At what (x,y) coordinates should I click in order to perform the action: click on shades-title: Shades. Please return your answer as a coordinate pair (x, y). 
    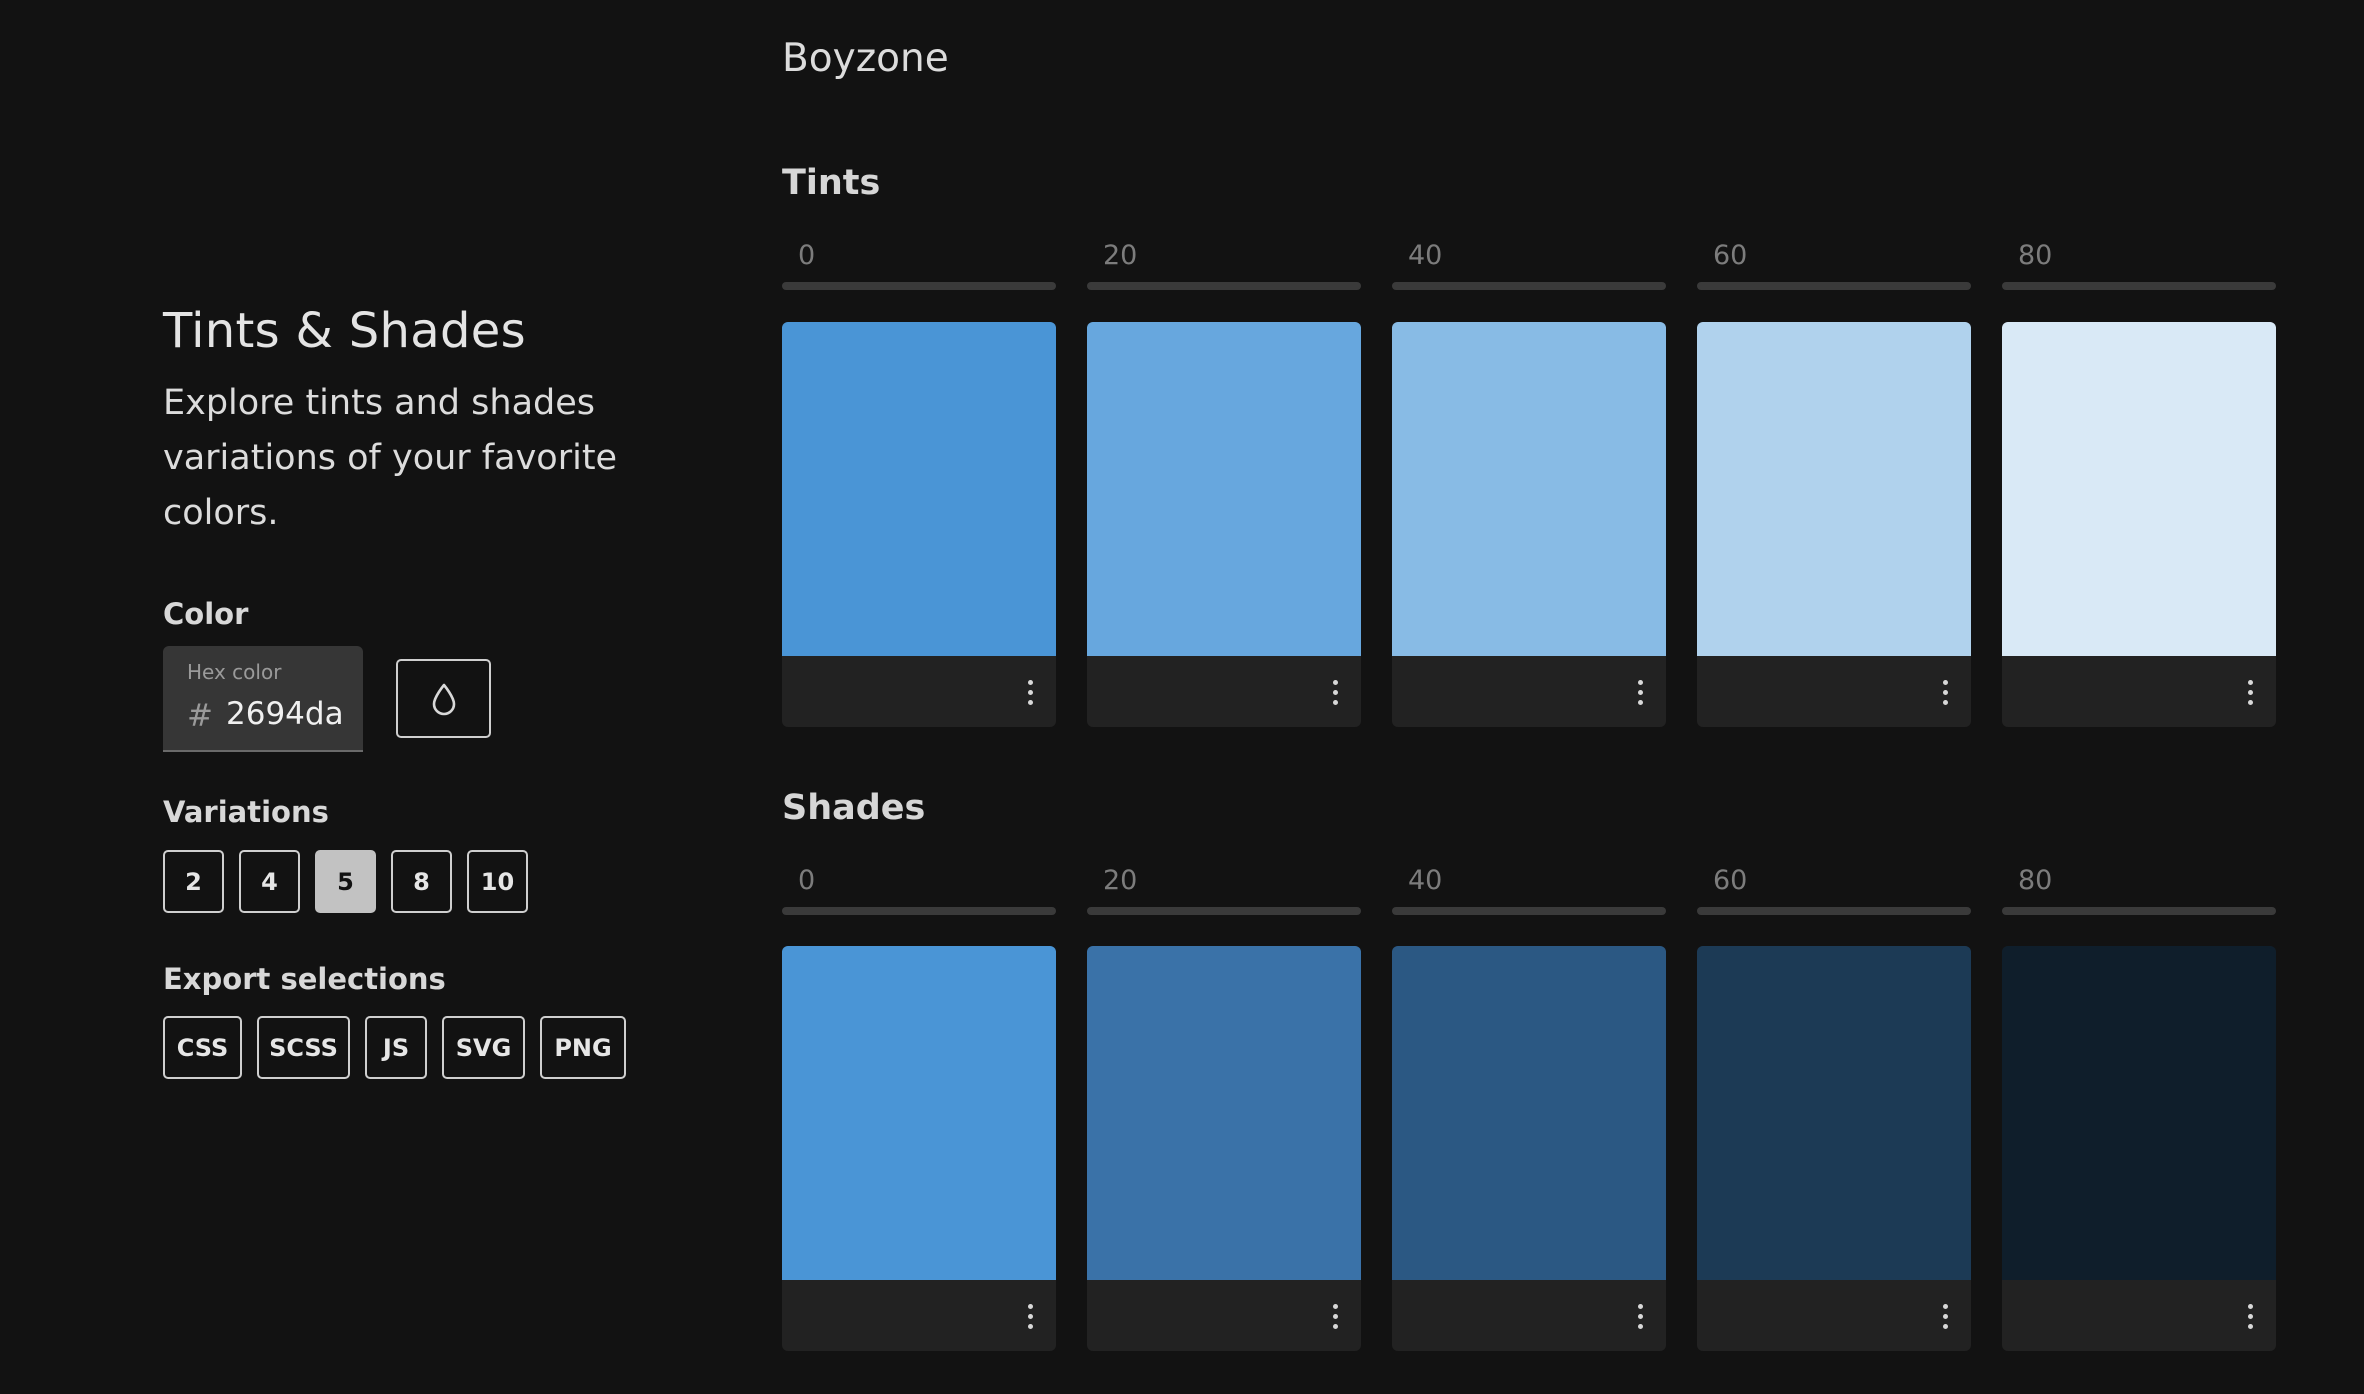
    Looking at the image, I should click on (854, 808).